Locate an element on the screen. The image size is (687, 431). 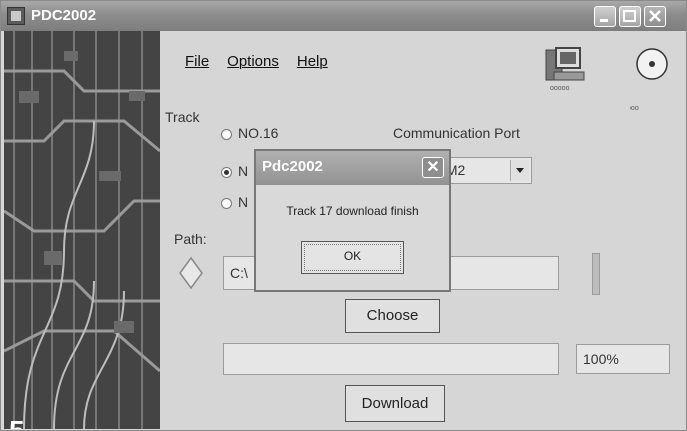
minimize-icon is located at coordinates (604, 20).